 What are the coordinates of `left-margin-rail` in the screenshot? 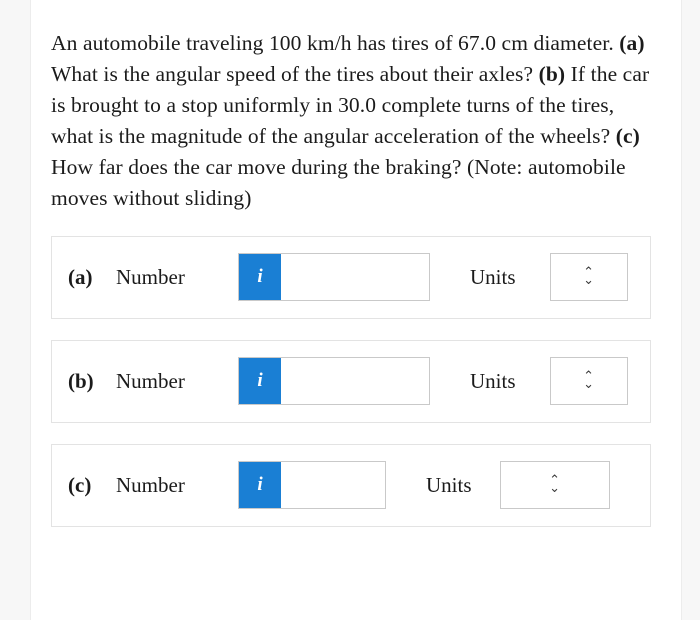 It's located at (15, 310).